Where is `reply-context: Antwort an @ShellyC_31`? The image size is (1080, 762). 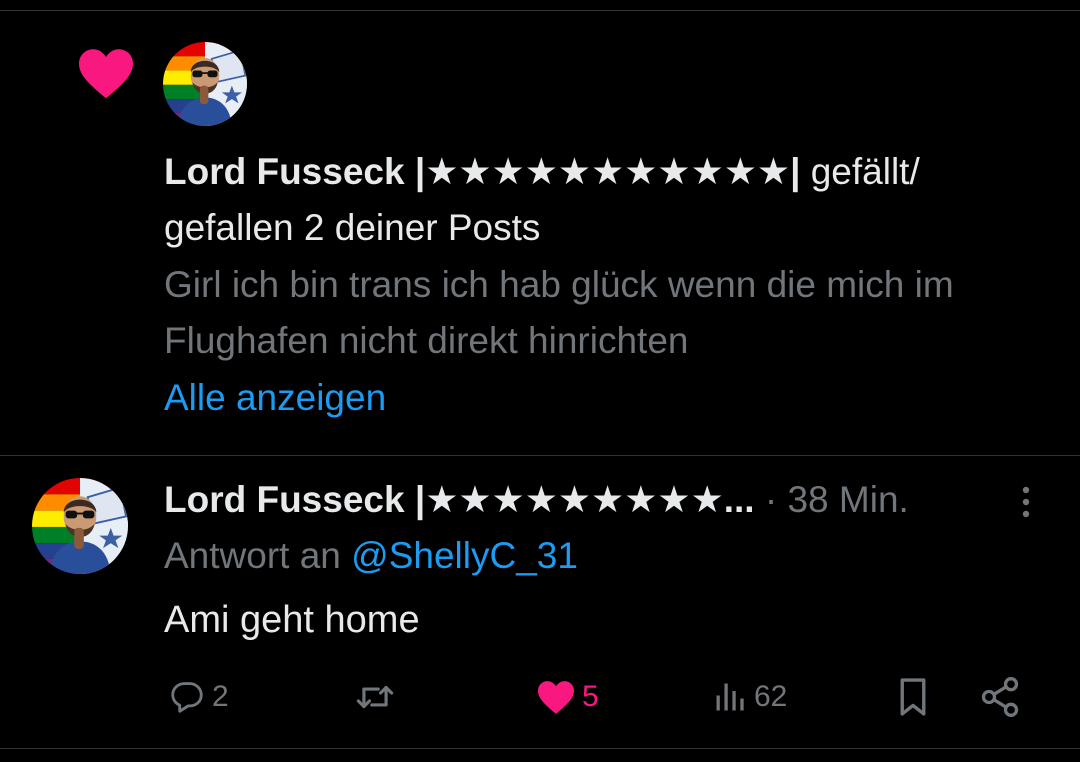 reply-context: Antwort an @ShellyC_31 is located at coordinates (371, 556).